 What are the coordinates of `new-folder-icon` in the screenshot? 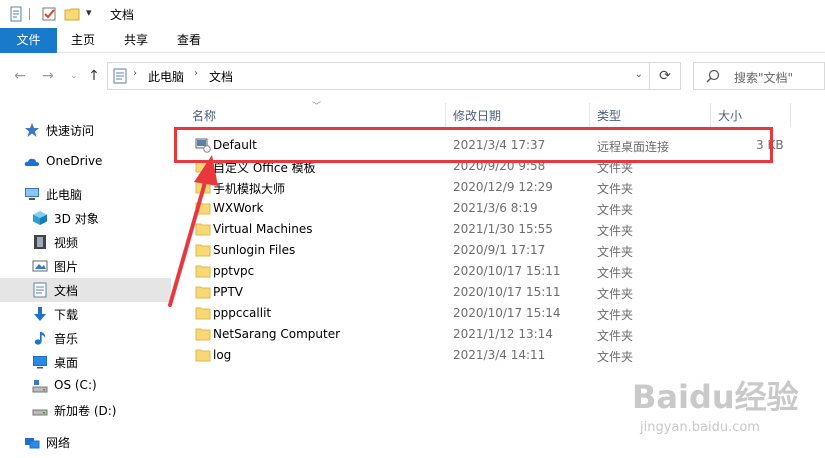 It's located at (72, 14).